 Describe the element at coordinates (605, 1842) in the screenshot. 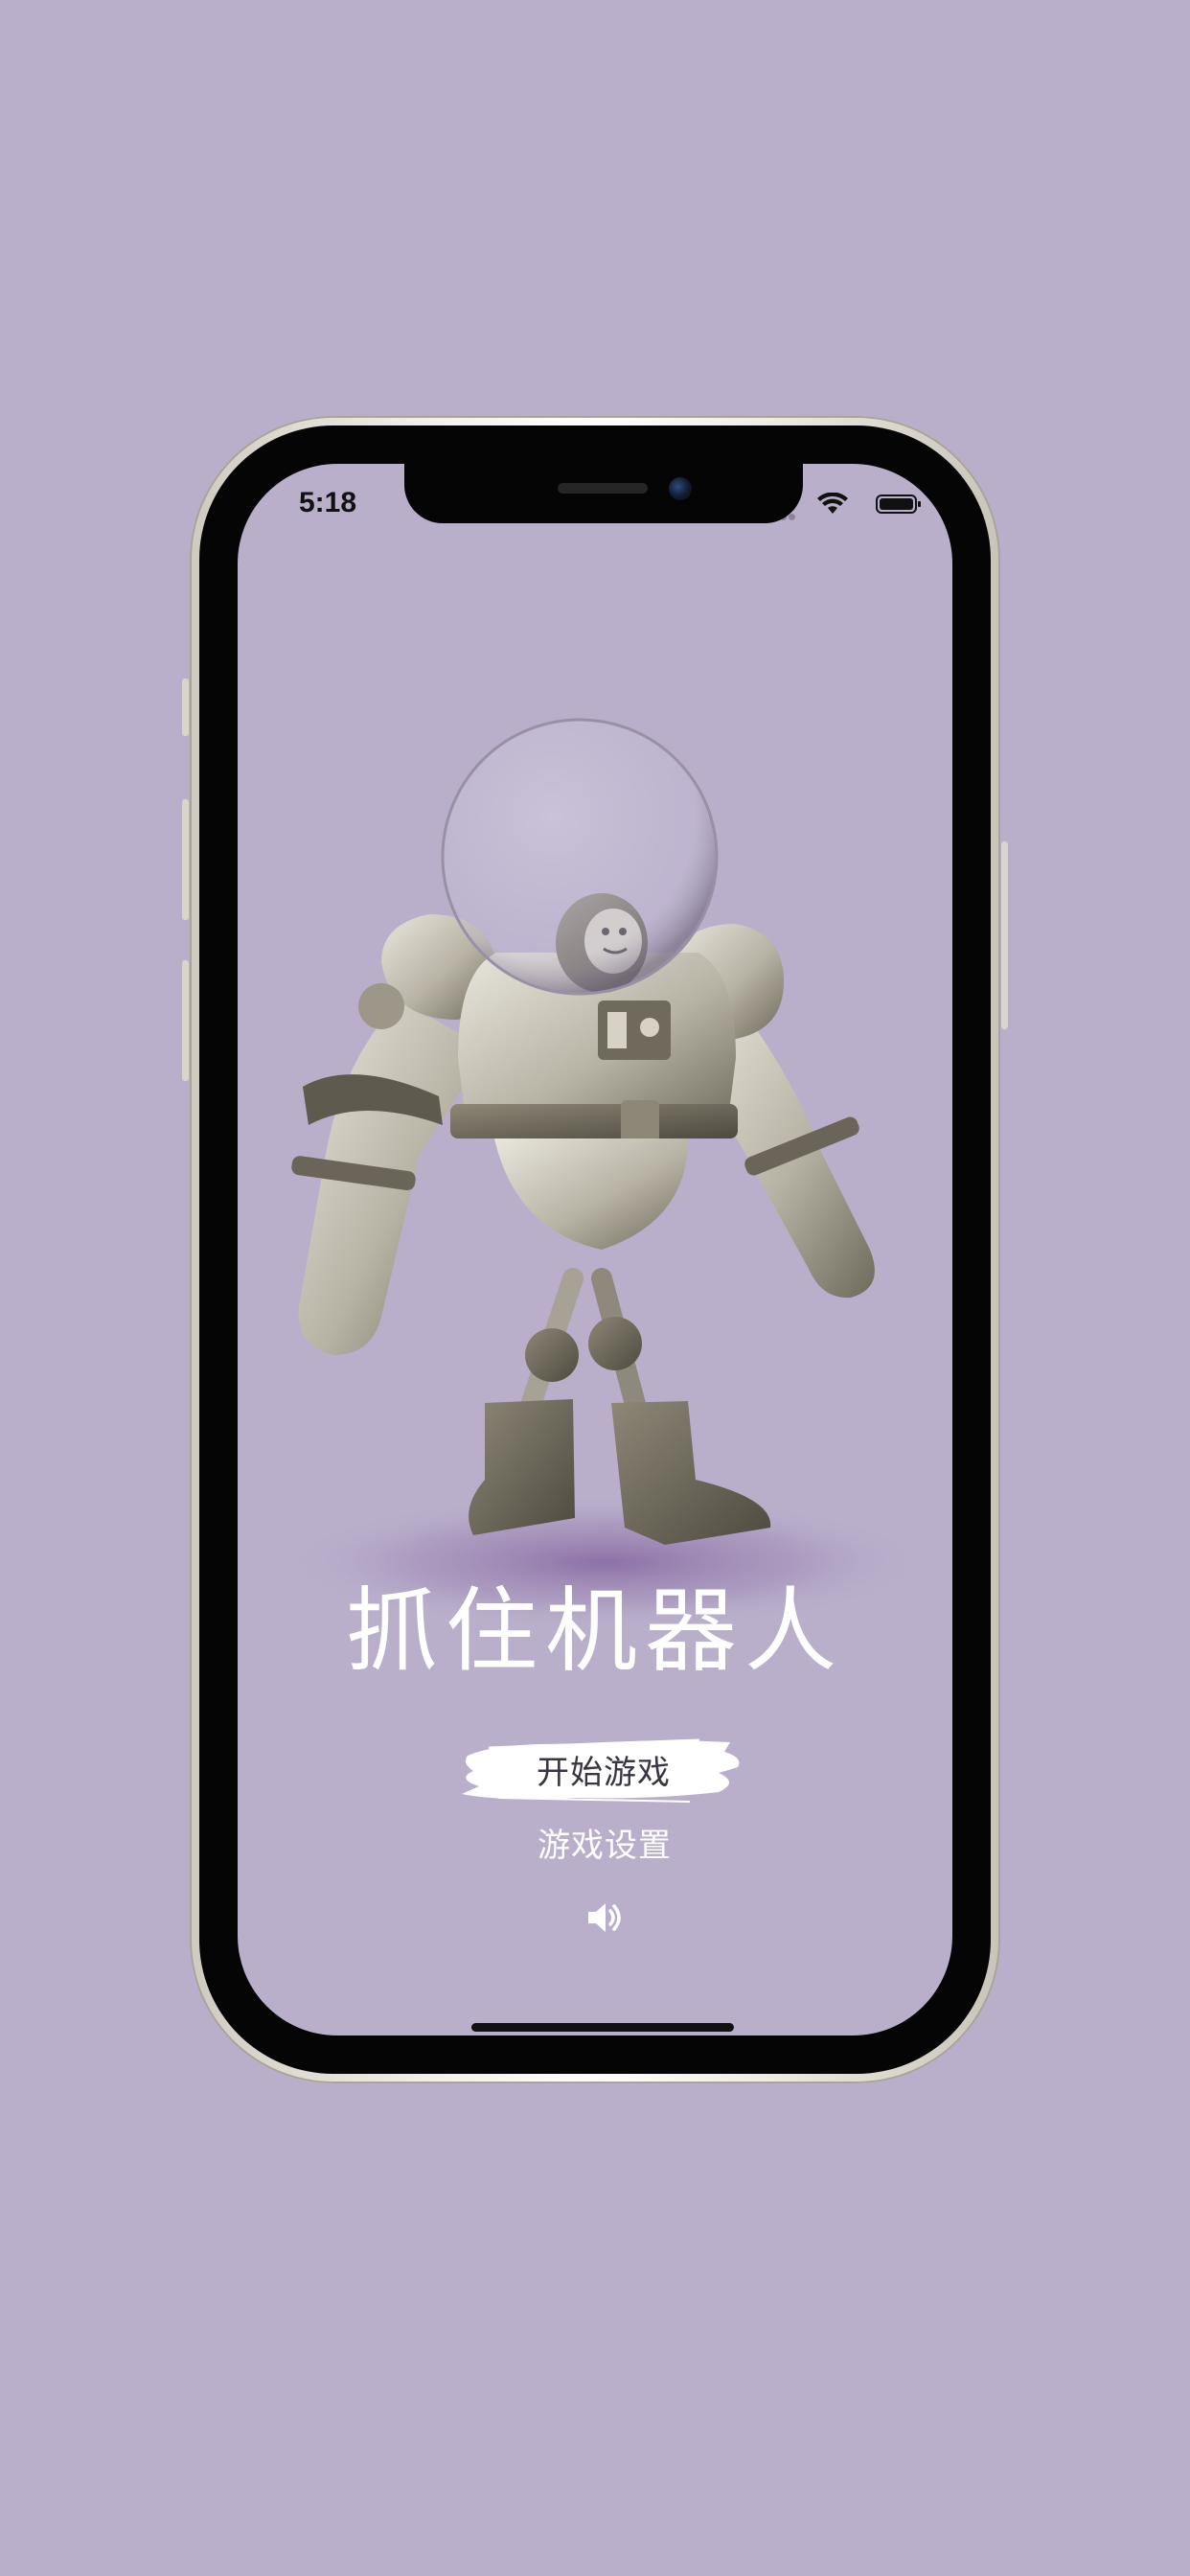

I see `game-settings-button: 游戏设置` at that location.